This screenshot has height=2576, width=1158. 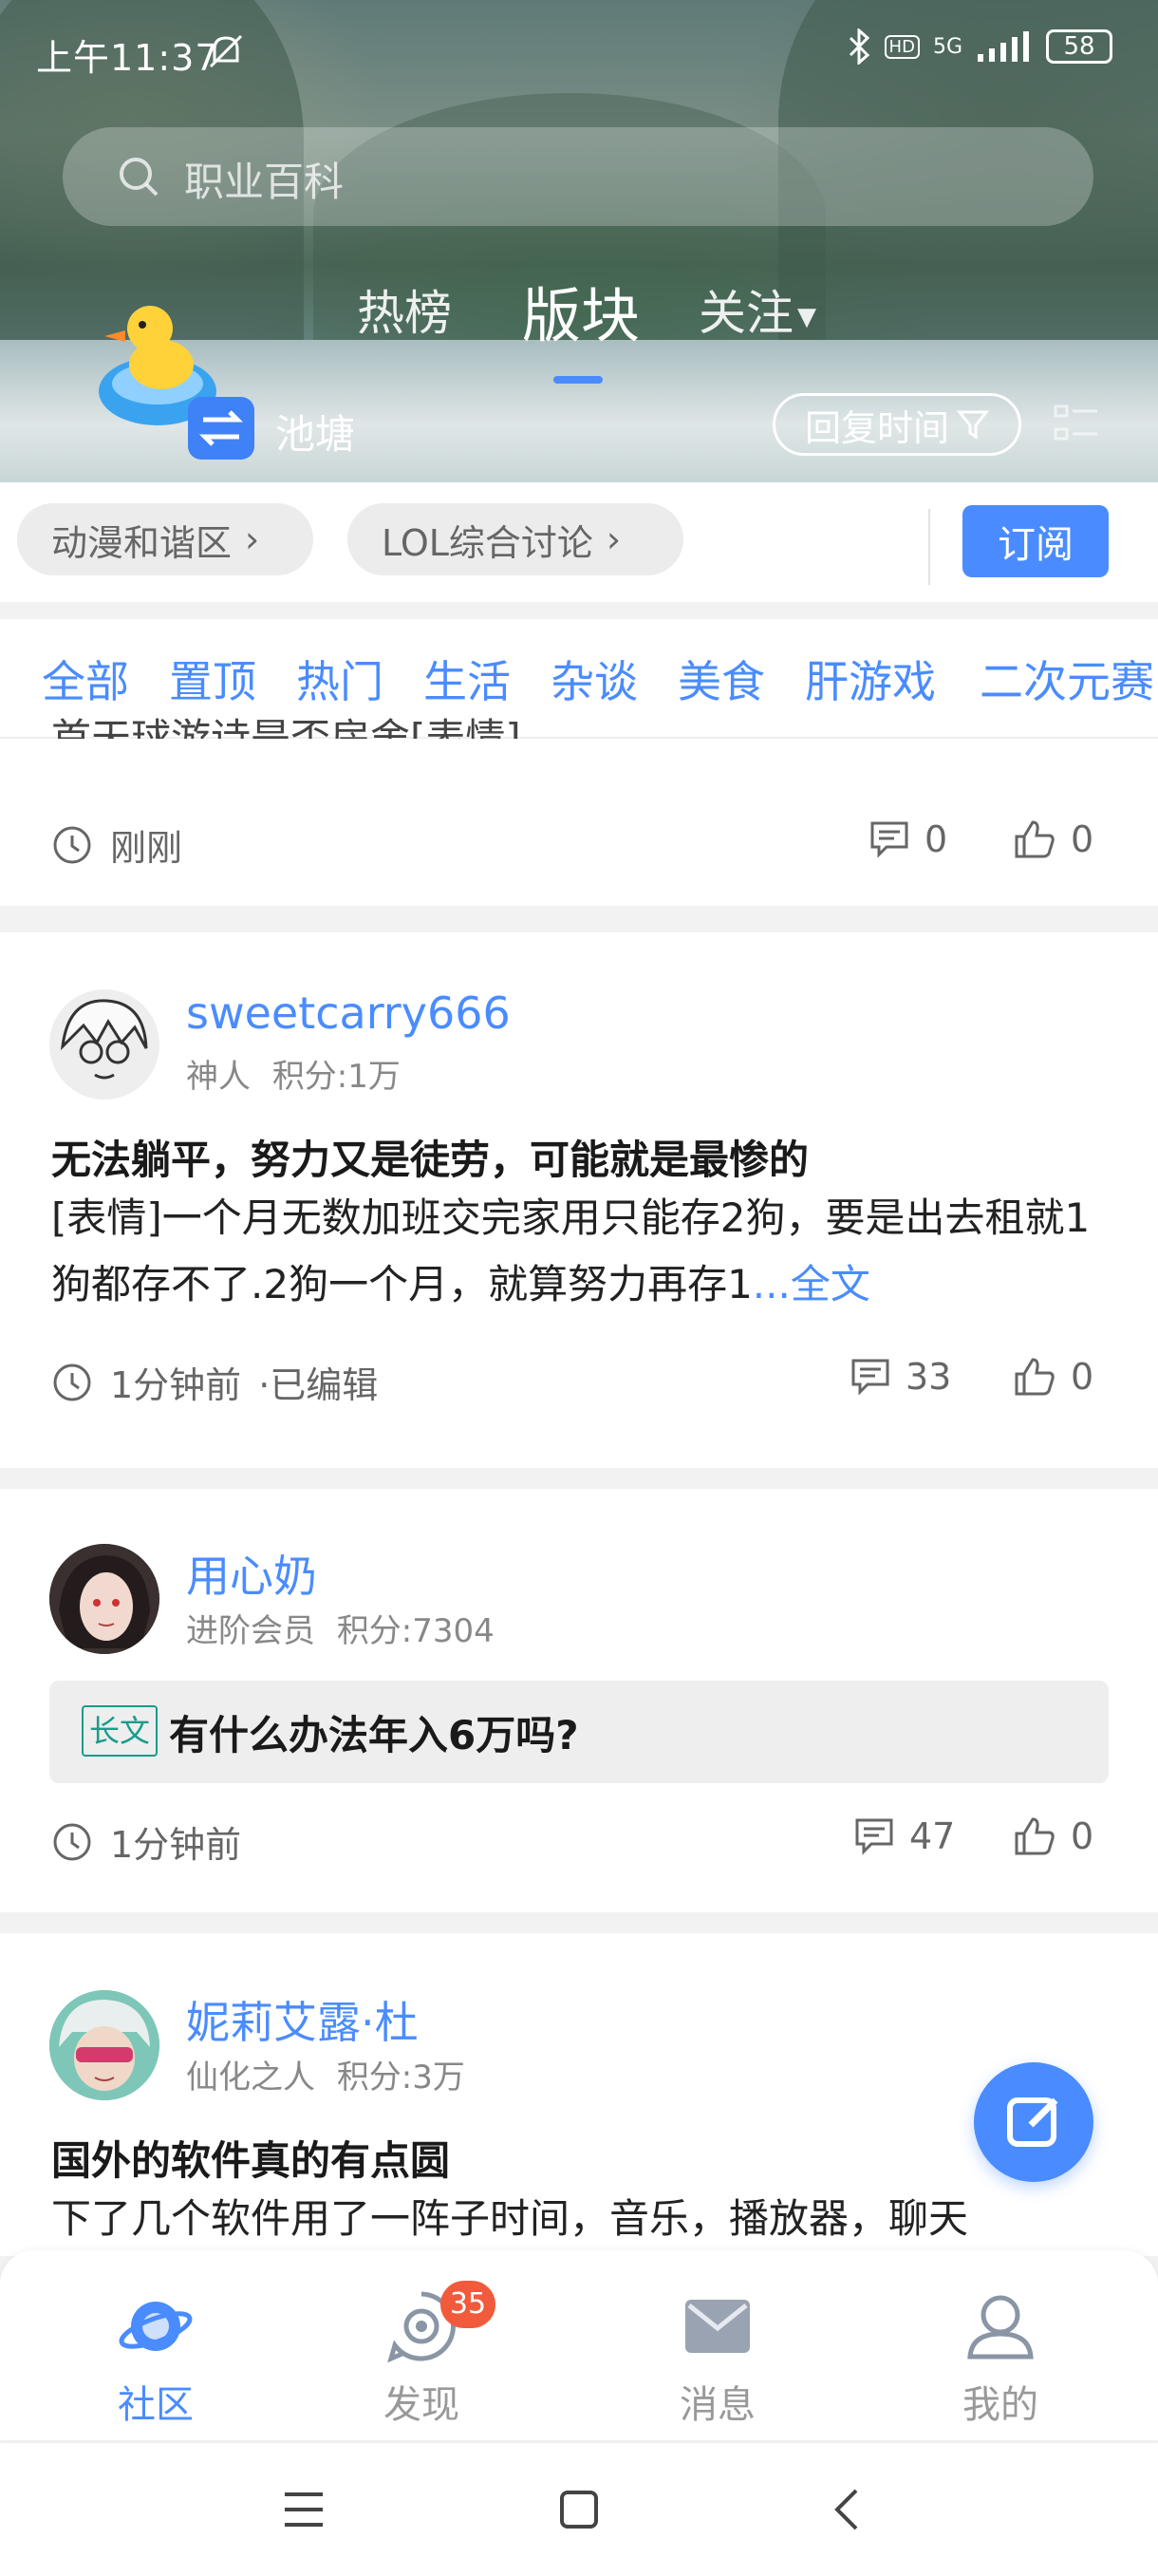 I want to click on profile-icon, so click(x=1000, y=2327).